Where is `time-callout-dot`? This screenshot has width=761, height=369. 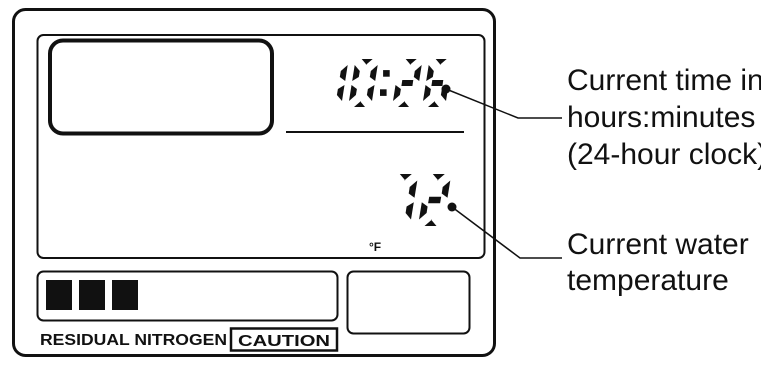 time-callout-dot is located at coordinates (446, 89).